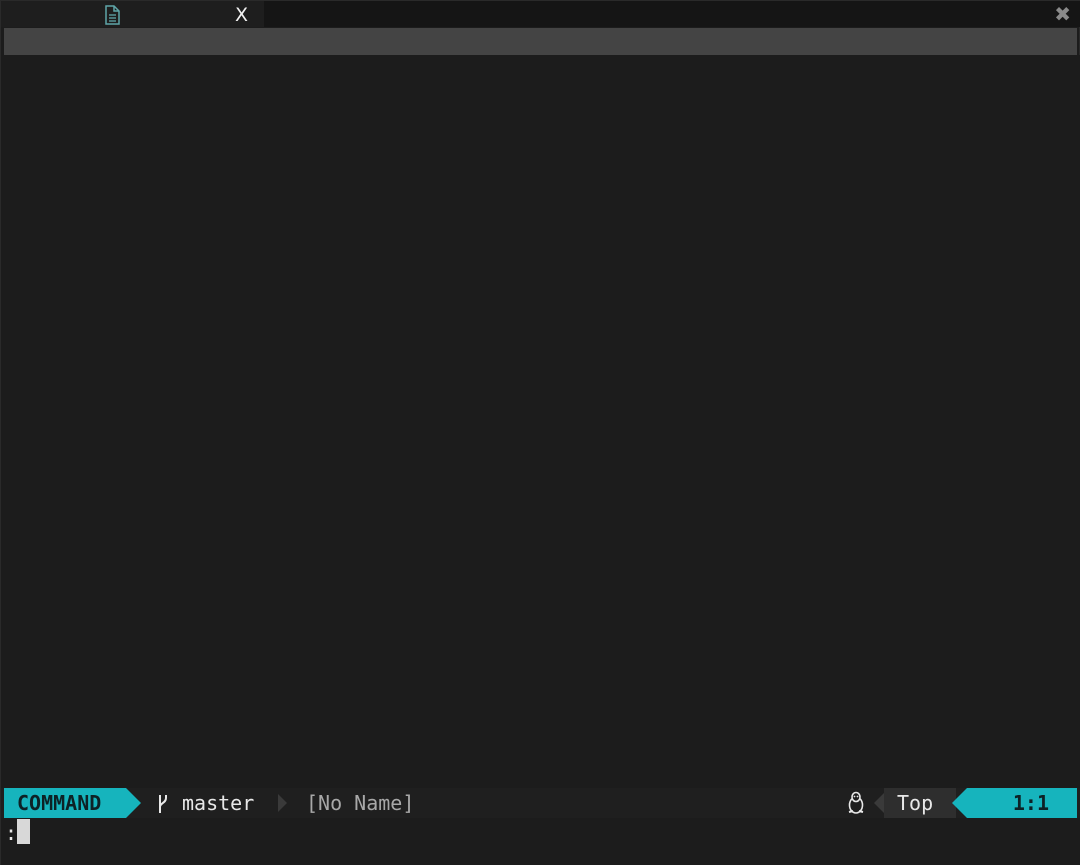 This screenshot has width=1080, height=865. I want to click on file-name: [No Name], so click(360, 803).